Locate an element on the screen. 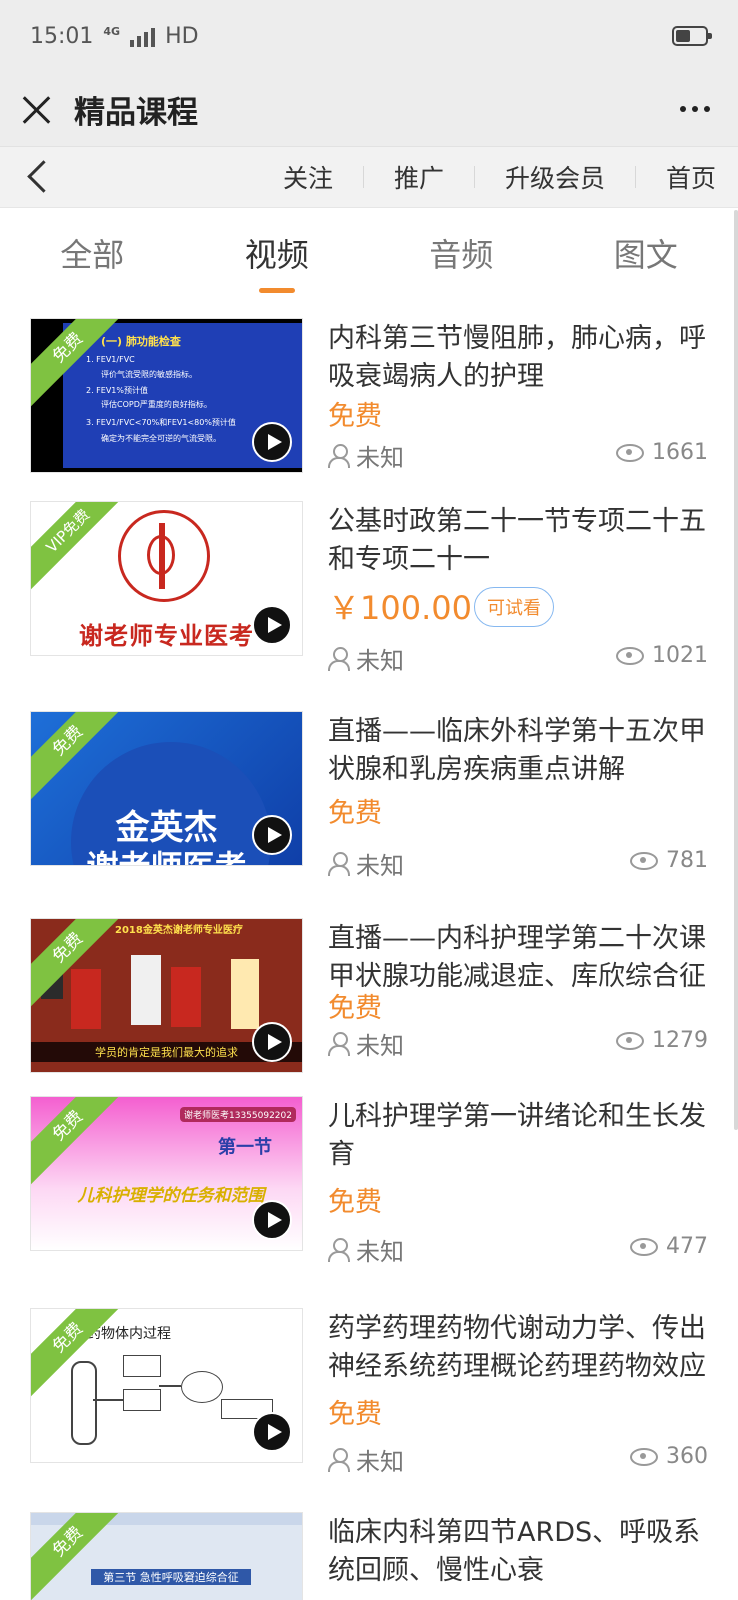  nav-bar: 关注 推广 升级会员 首页 is located at coordinates (369, 177).